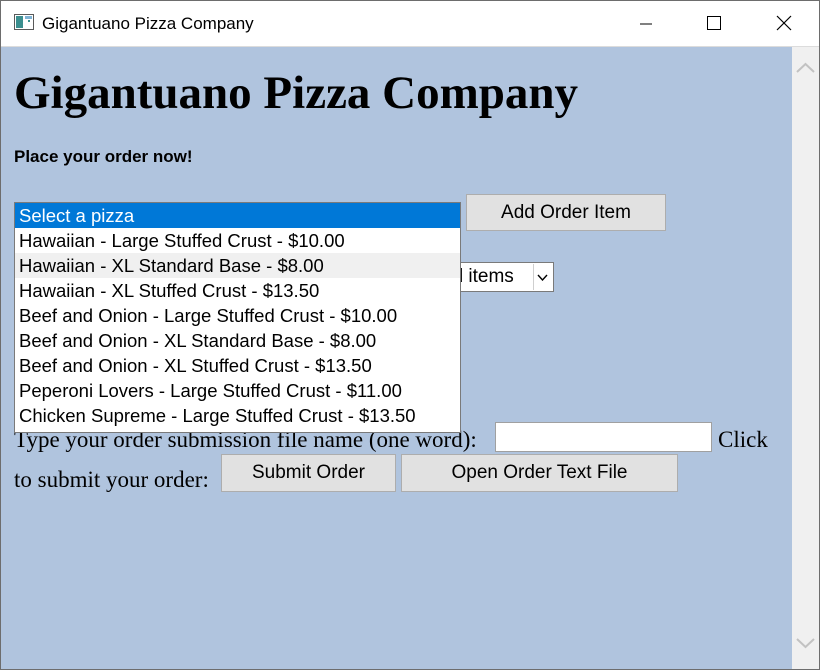 Image resolution: width=820 pixels, height=670 pixels. What do you see at coordinates (805, 645) in the screenshot?
I see `scroll-down-icon` at bounding box center [805, 645].